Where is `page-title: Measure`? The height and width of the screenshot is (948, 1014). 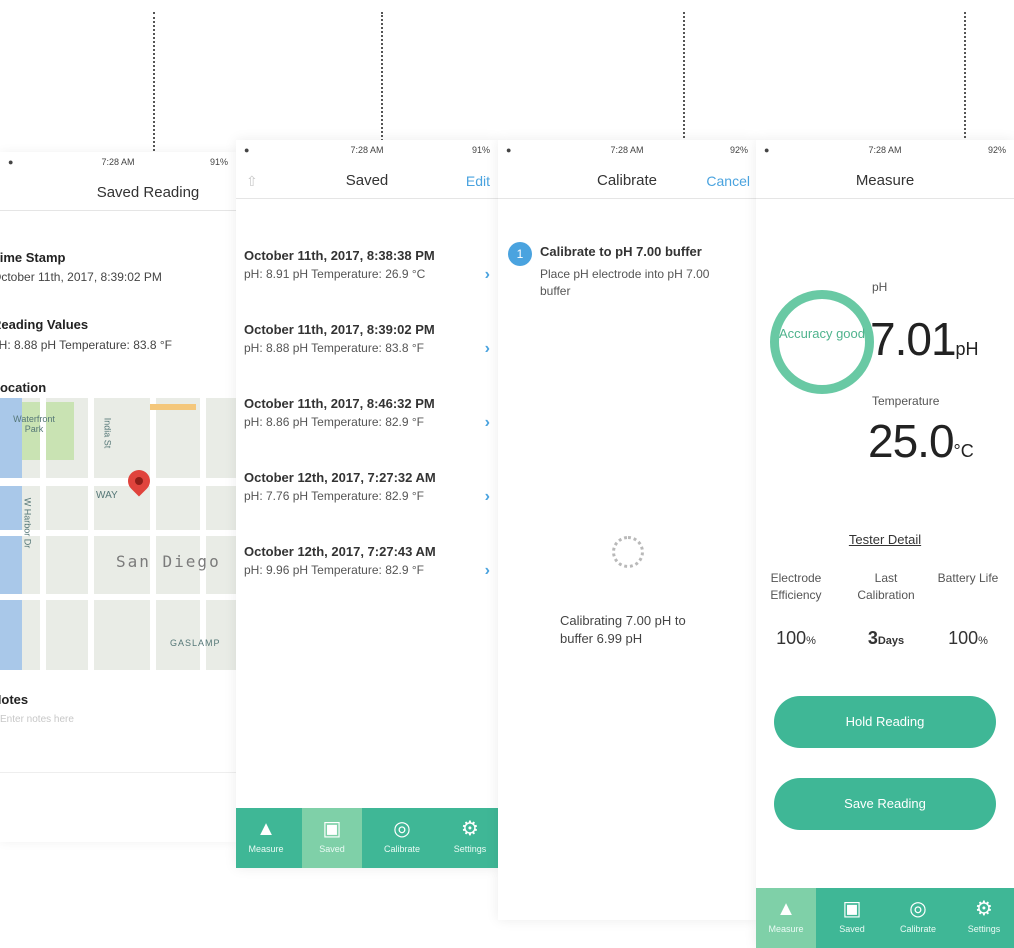 page-title: Measure is located at coordinates (885, 180).